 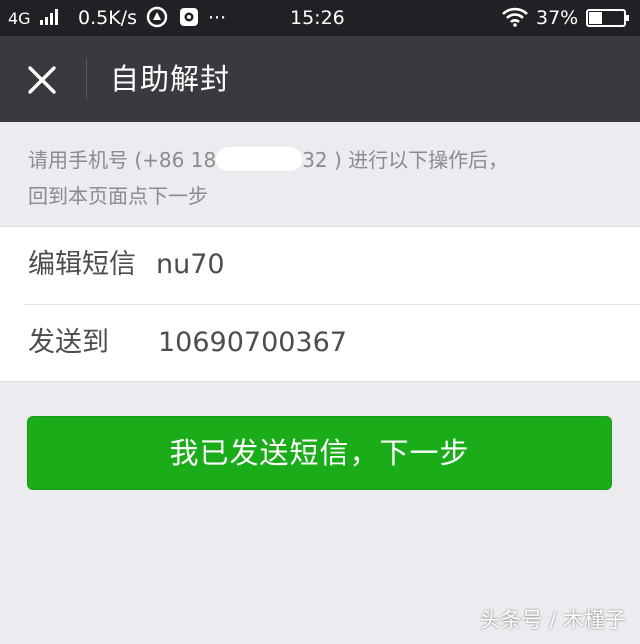 What do you see at coordinates (320, 79) in the screenshot?
I see `nav-bar: 自助解封` at bounding box center [320, 79].